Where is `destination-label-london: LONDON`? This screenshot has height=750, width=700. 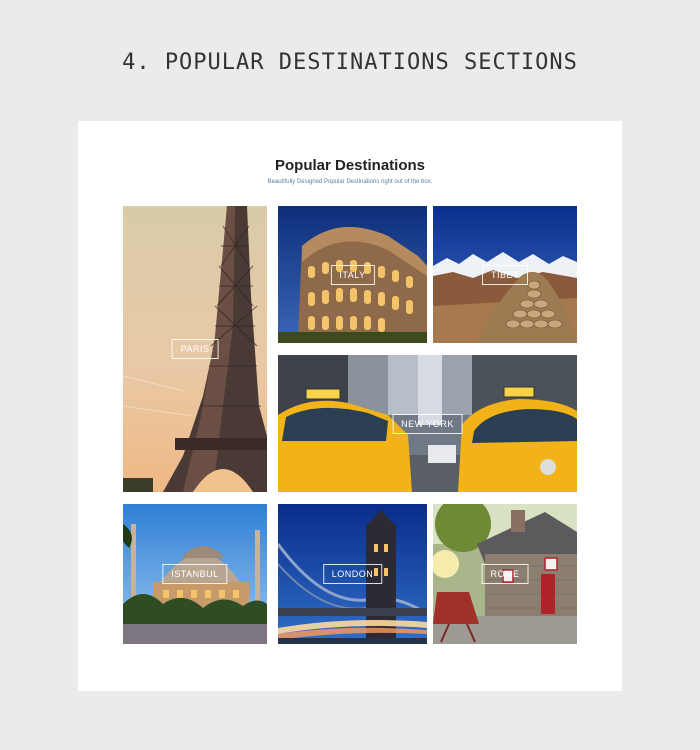
destination-label-london: LONDON is located at coordinates (352, 574).